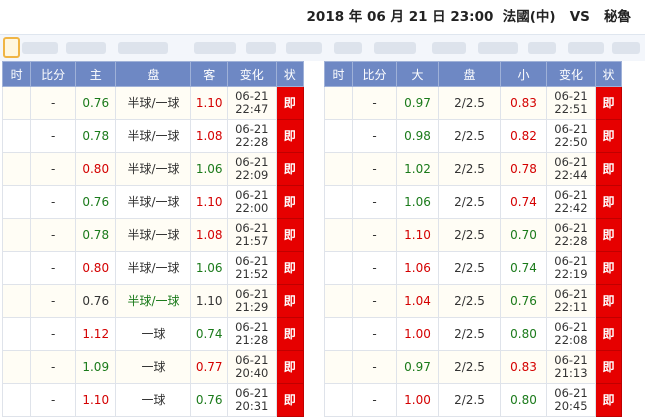 The width and height of the screenshot is (645, 417). I want to click on away-odds-cell: 1.06, so click(209, 268).